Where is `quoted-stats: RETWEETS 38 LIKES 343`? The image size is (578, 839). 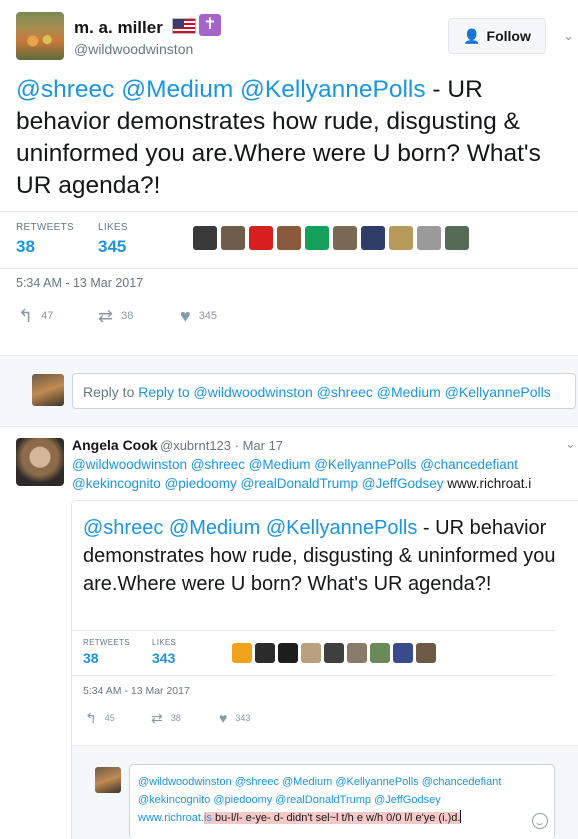
quoted-stats: RETWEETS 38 LIKES 343 is located at coordinates (314, 653).